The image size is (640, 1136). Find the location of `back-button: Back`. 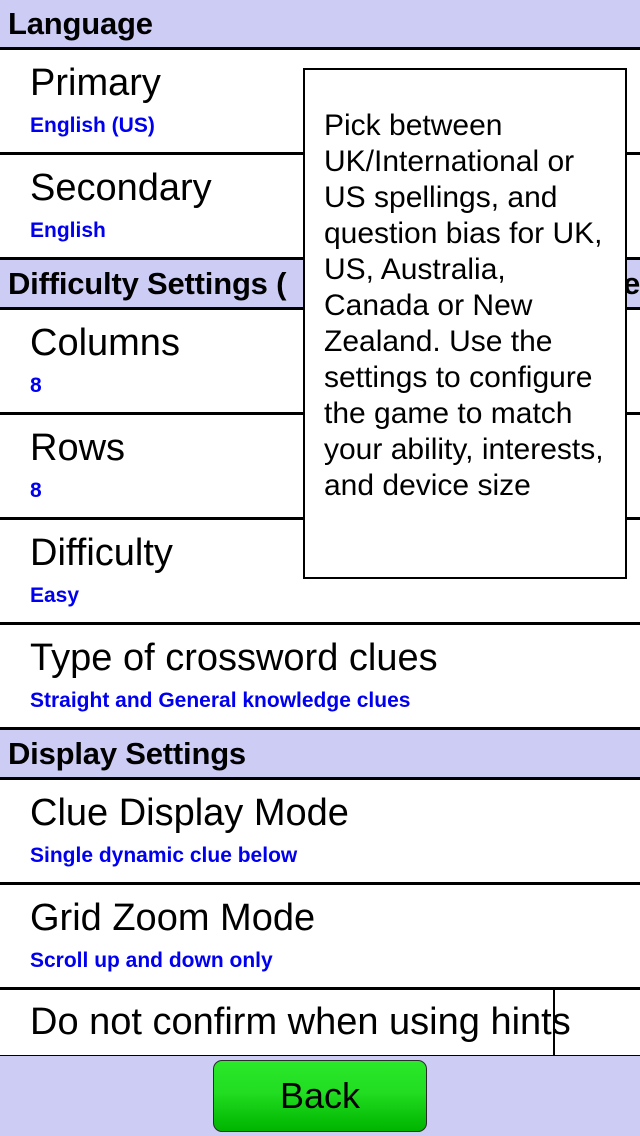

back-button: Back is located at coordinates (320, 1096).